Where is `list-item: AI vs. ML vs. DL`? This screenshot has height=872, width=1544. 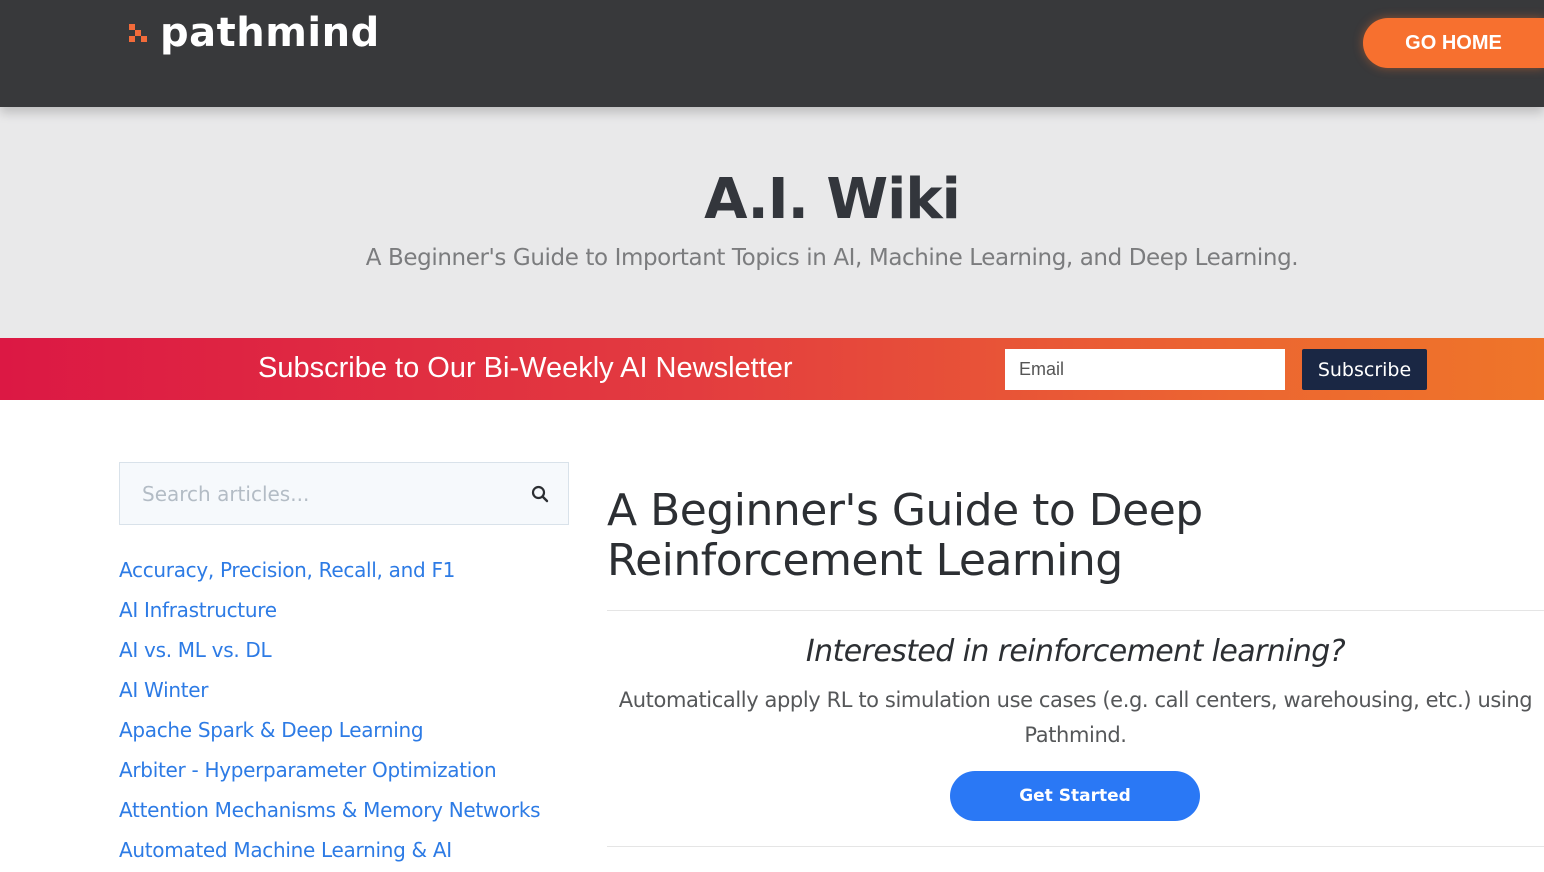
list-item: AI vs. ML vs. DL is located at coordinates (329, 650).